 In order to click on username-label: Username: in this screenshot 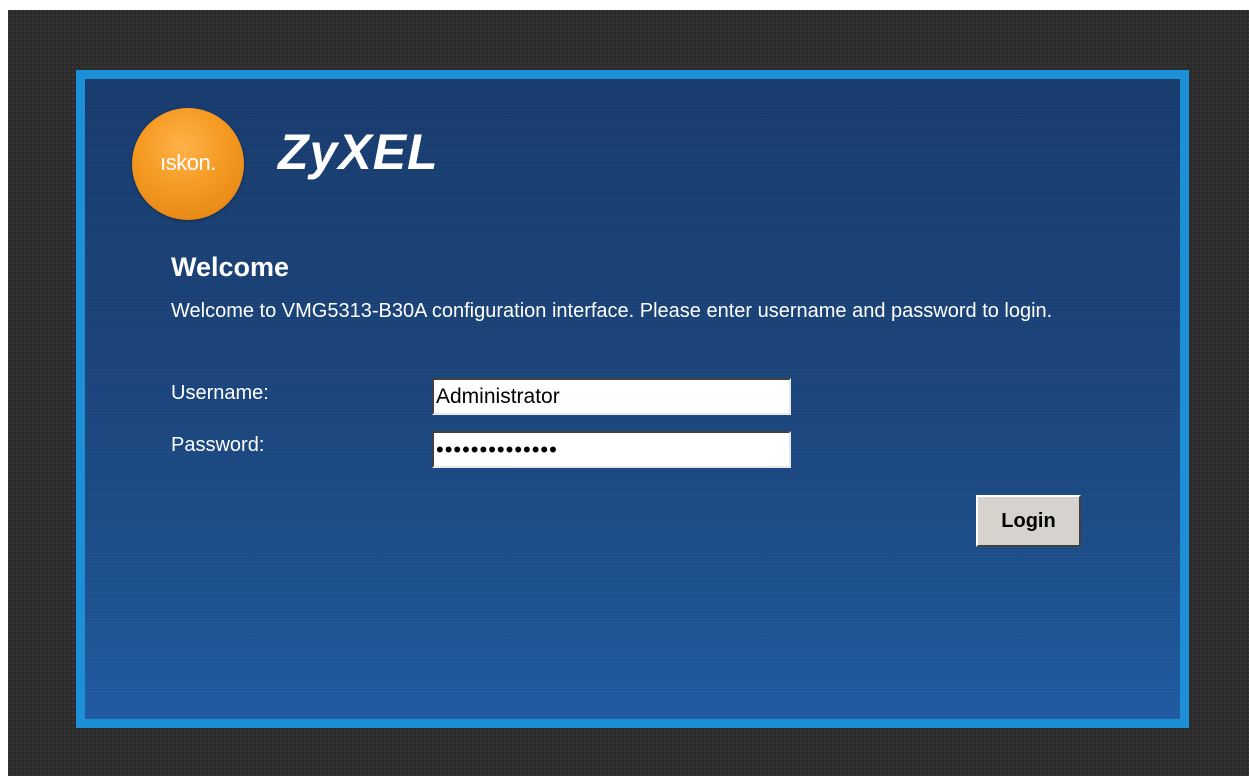, I will do `click(220, 393)`.